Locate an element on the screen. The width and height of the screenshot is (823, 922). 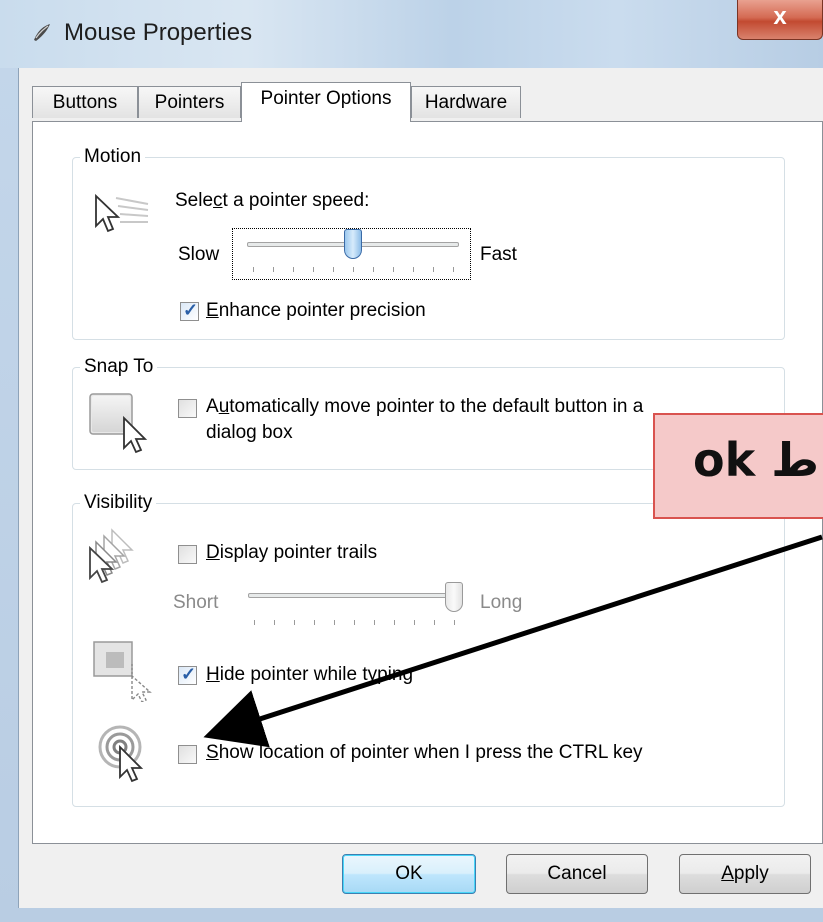
tab-pointer-options: Pointer Options is located at coordinates (326, 102).